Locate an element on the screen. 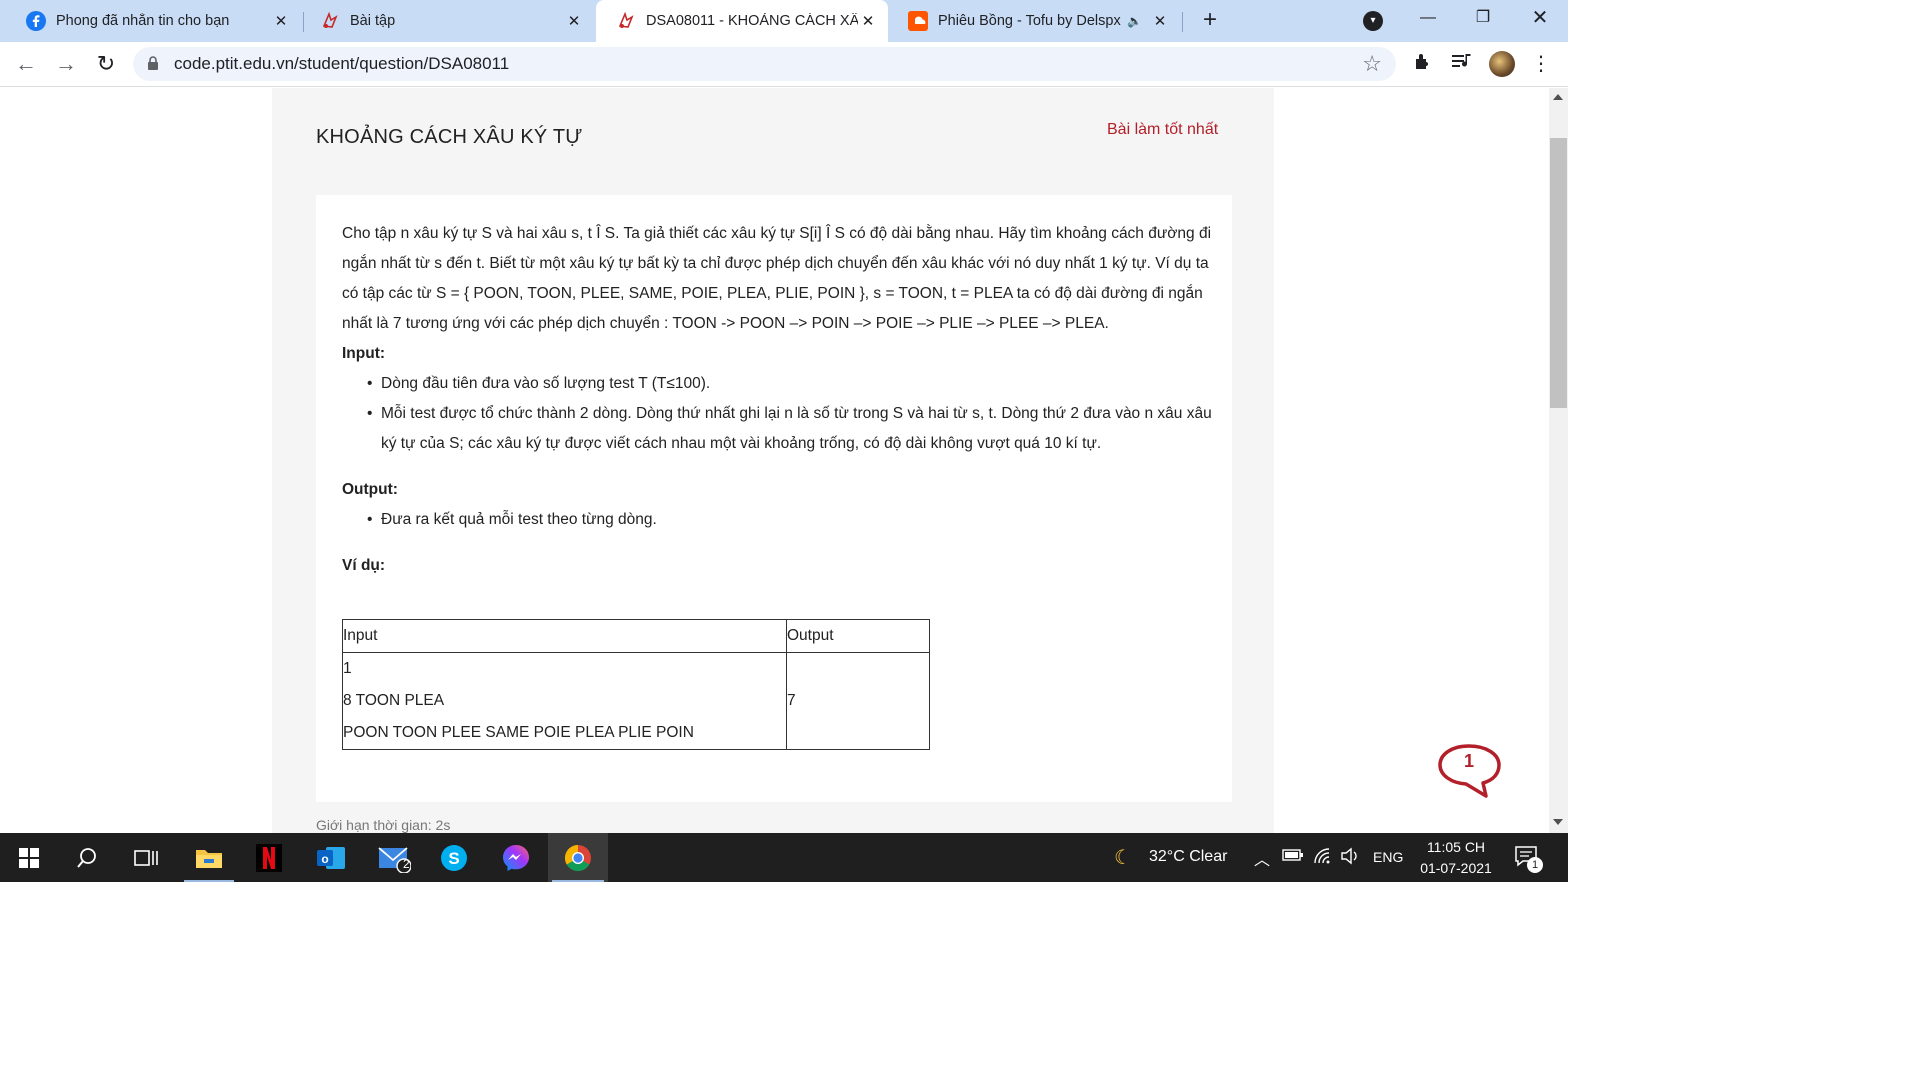  chrome-icon is located at coordinates (578, 857).